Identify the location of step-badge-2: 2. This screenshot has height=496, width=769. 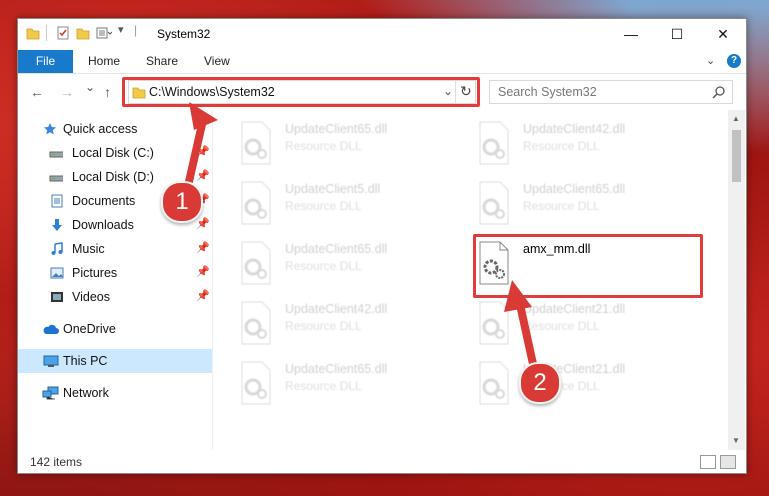
(540, 383).